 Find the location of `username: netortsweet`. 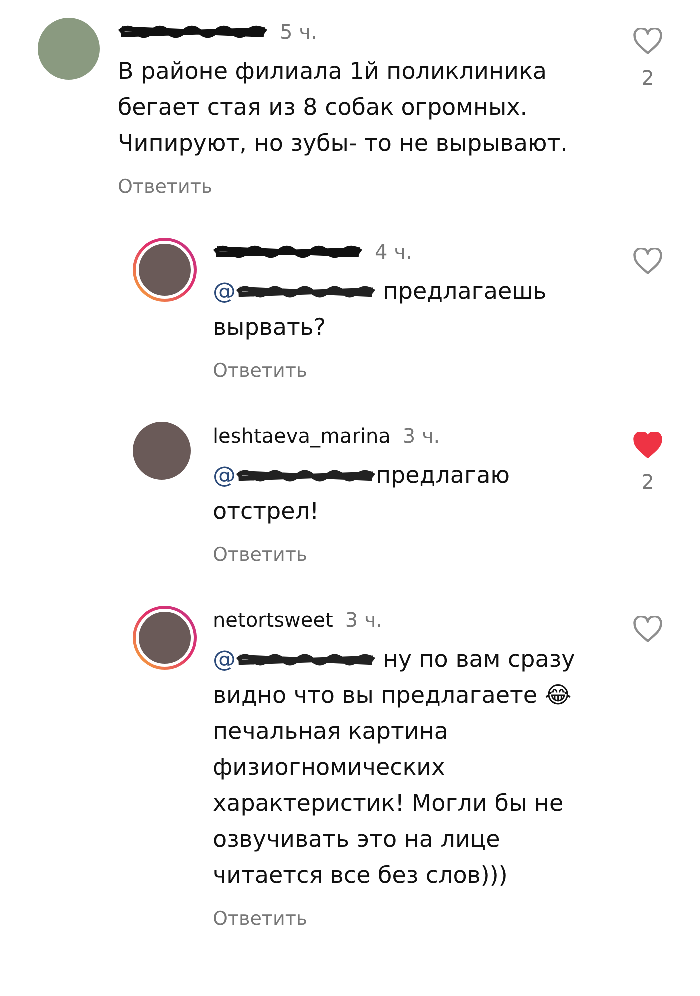

username: netortsweet is located at coordinates (273, 620).